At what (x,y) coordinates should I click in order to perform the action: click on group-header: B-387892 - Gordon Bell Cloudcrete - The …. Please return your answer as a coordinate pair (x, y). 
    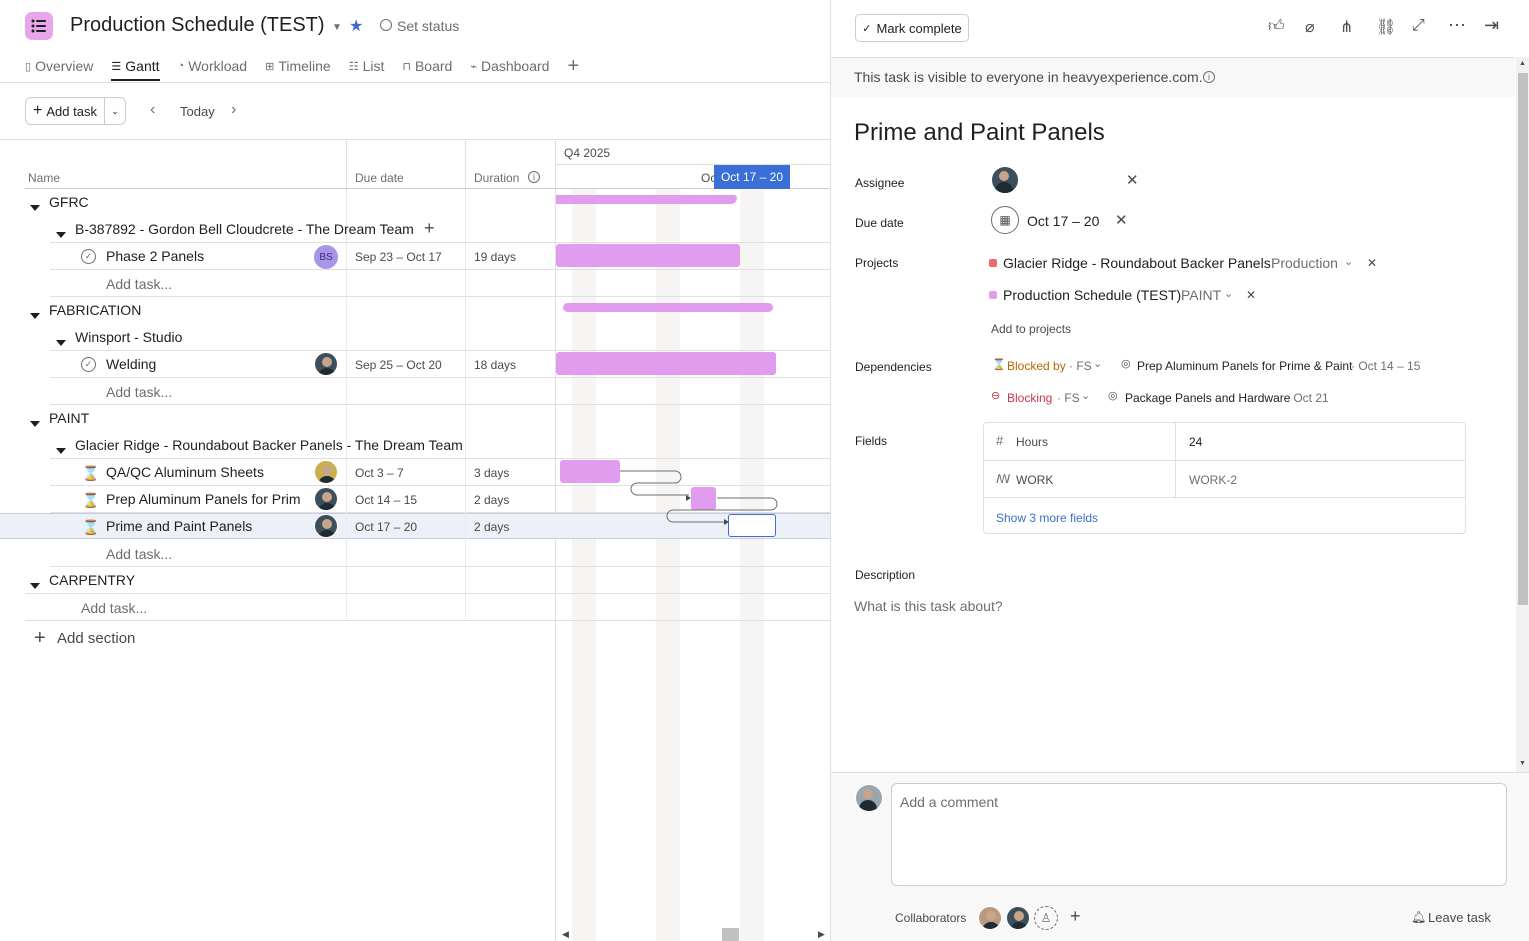
    Looking at the image, I should click on (244, 229).